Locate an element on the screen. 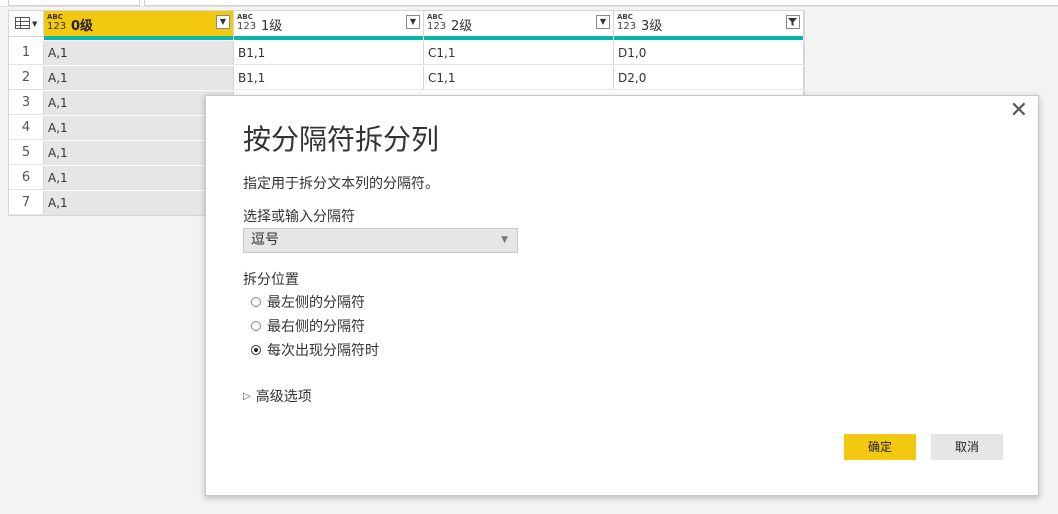 The height and width of the screenshot is (514, 1058). table-cell: D1,0 is located at coordinates (709, 53).